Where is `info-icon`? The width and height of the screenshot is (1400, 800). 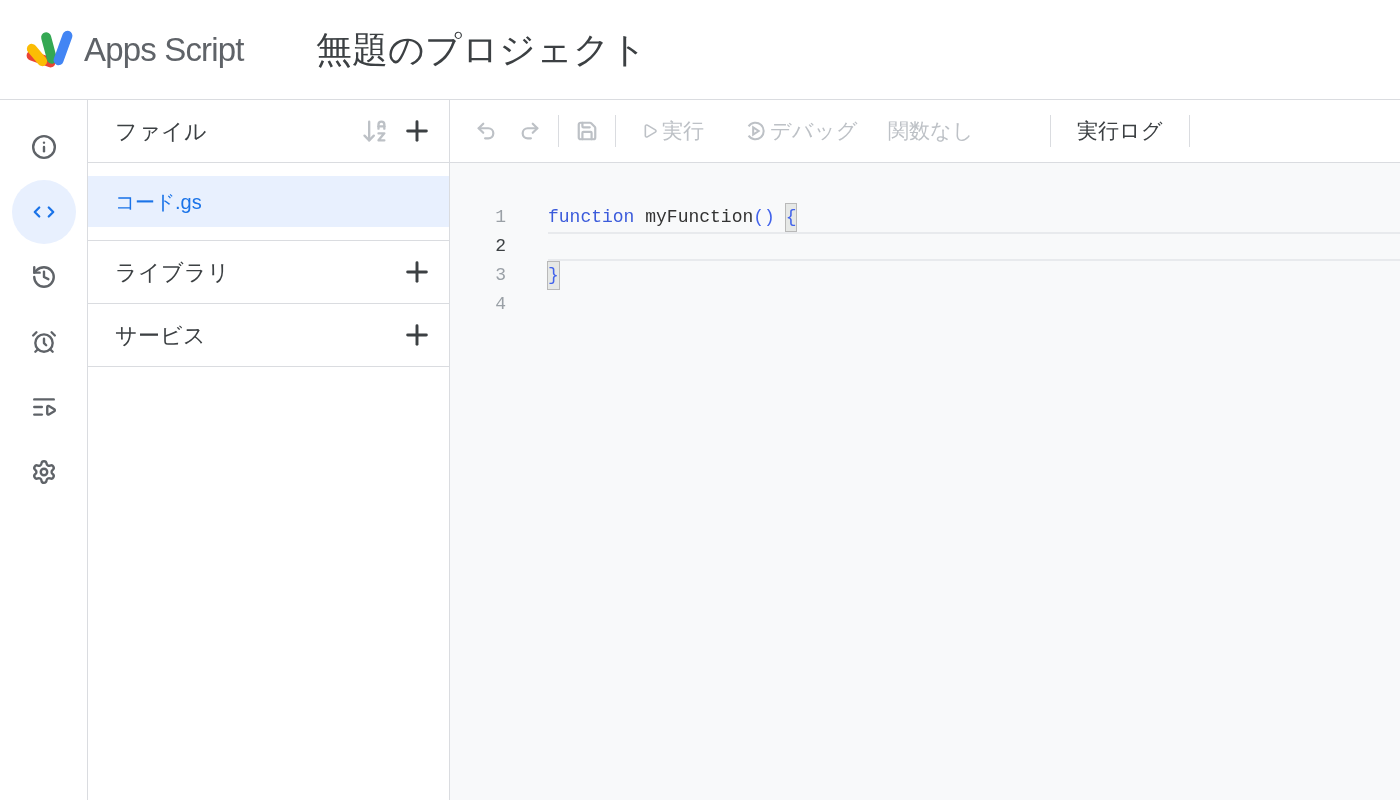 info-icon is located at coordinates (43, 147).